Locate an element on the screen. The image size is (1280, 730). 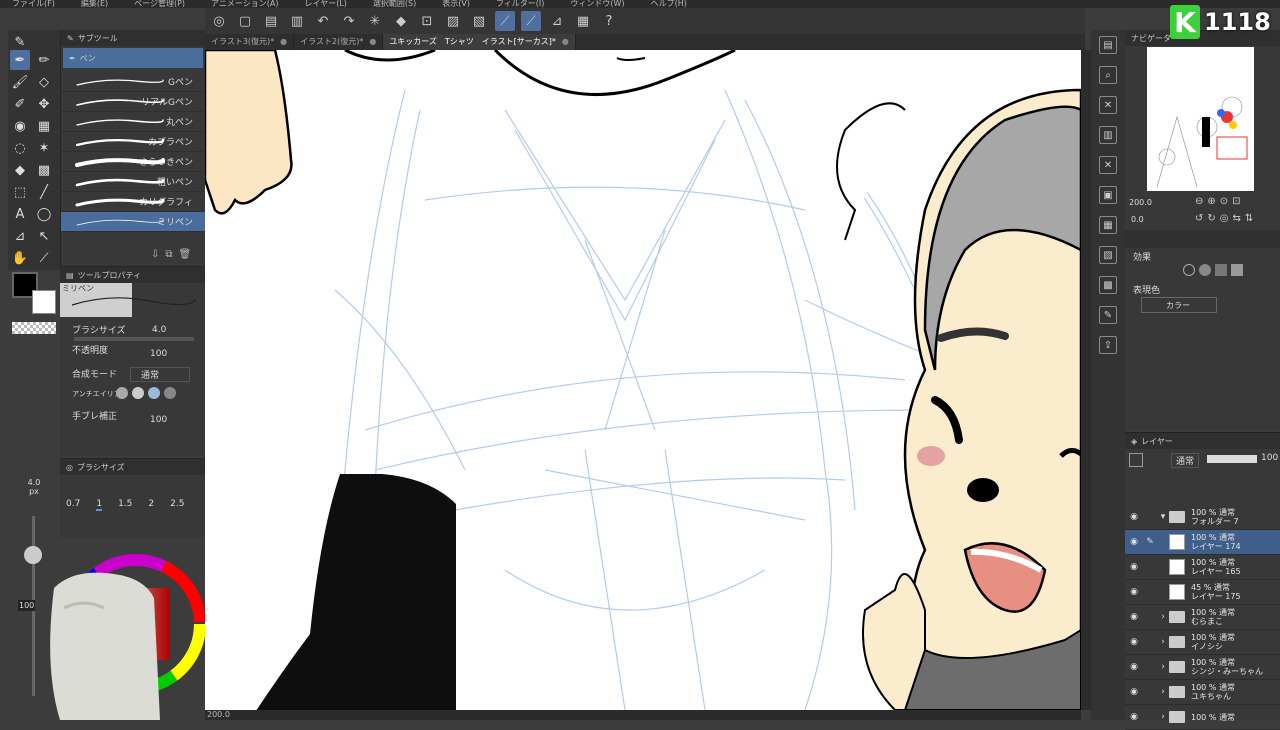
line-tool-icon: ╱ is located at coordinates (44, 192).